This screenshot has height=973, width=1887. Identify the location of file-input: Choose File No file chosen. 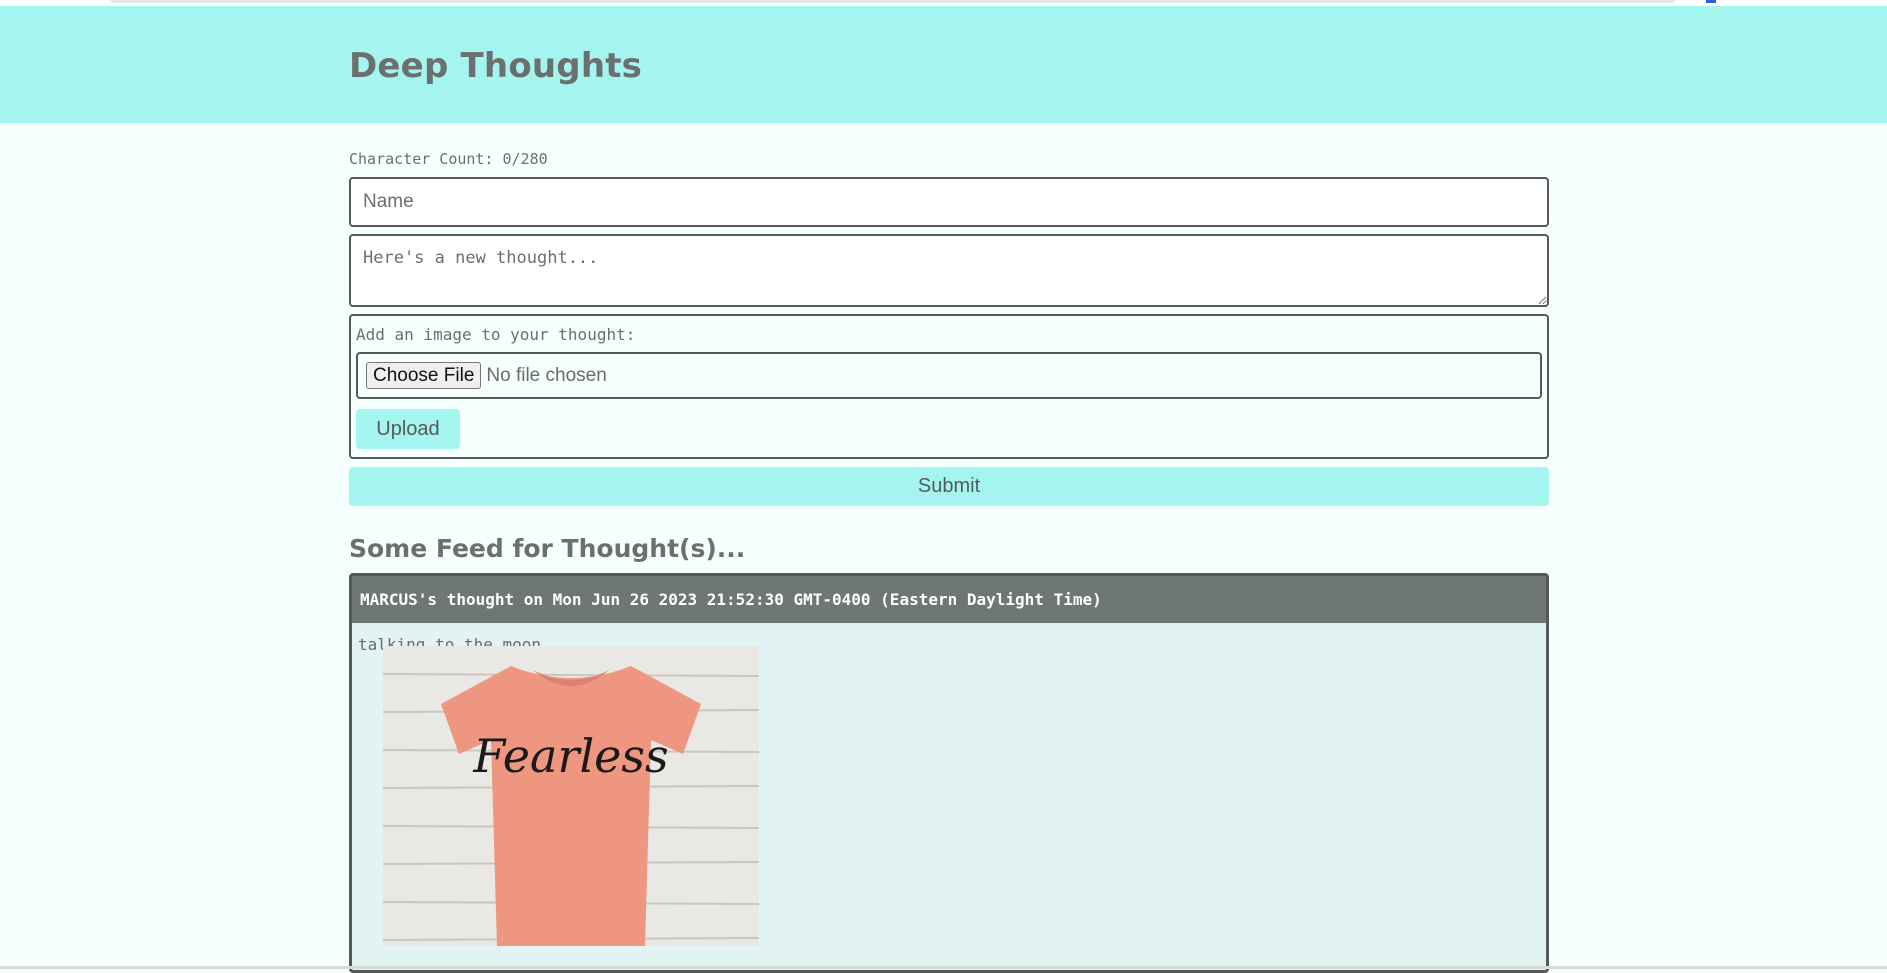
(949, 375).